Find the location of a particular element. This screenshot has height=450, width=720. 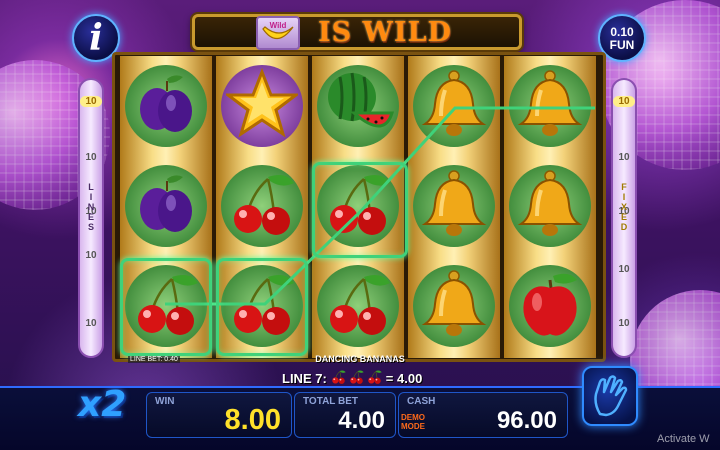

hand-icon is located at coordinates (611, 396).